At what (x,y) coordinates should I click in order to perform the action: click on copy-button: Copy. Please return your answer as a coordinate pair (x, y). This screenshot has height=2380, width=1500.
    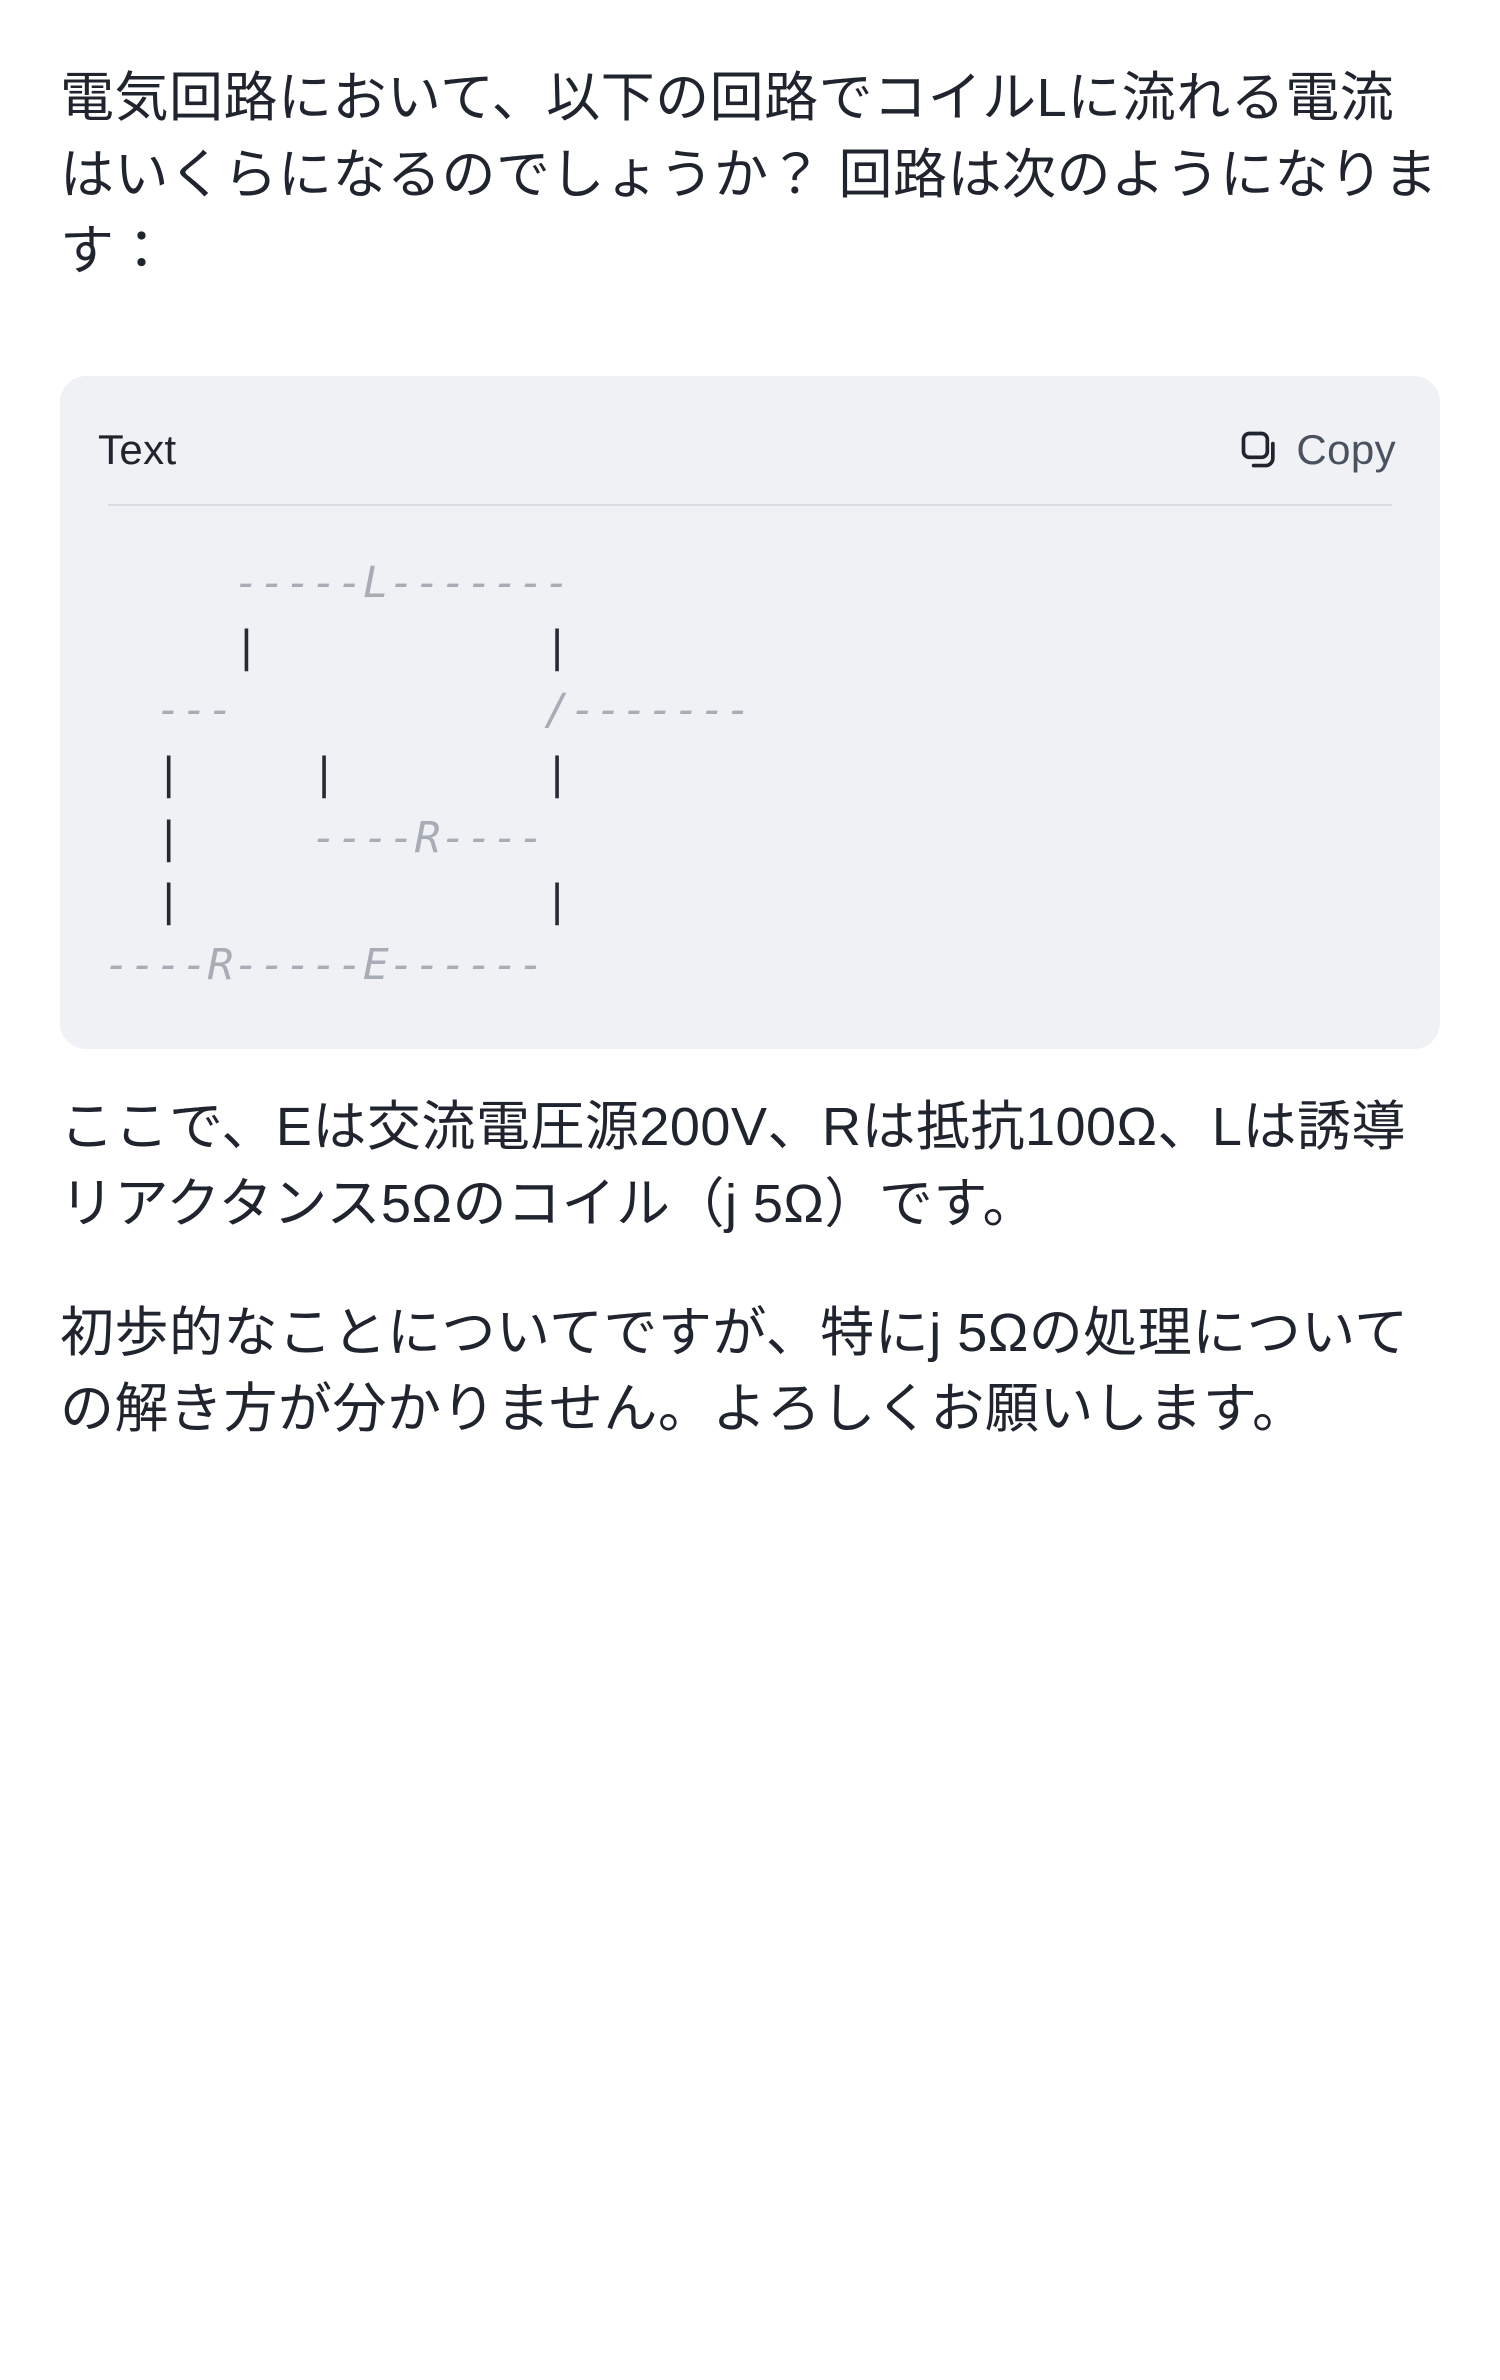
    Looking at the image, I should click on (1317, 450).